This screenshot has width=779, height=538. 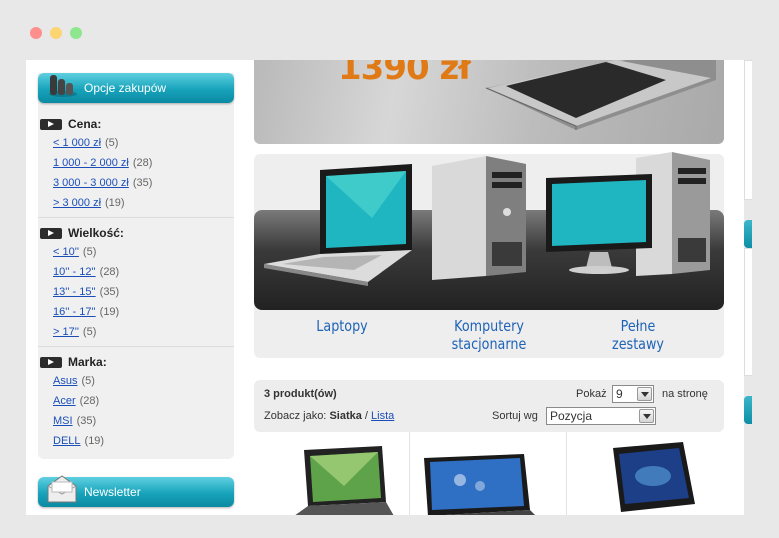 What do you see at coordinates (96, 233) in the screenshot?
I see `filter-group-label: Wielkość:` at bounding box center [96, 233].